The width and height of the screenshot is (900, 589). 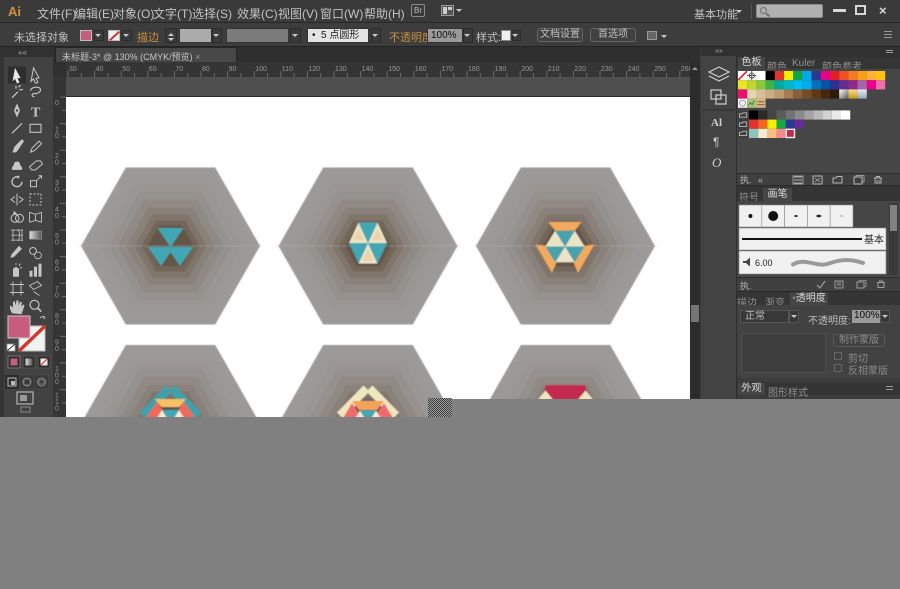 What do you see at coordinates (368, 69) in the screenshot?
I see `svg-text: 140` at bounding box center [368, 69].